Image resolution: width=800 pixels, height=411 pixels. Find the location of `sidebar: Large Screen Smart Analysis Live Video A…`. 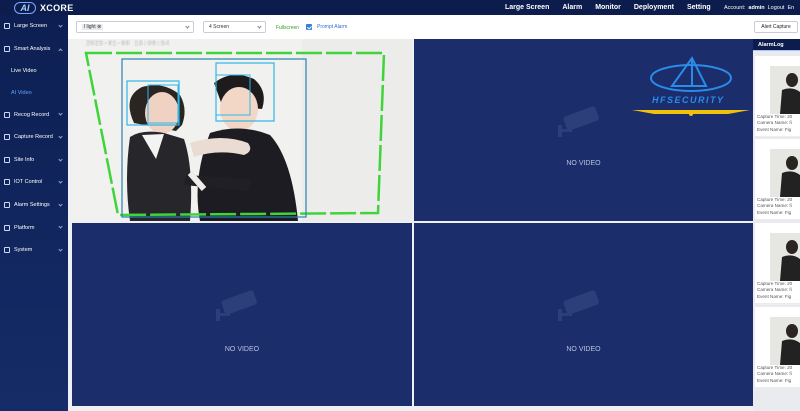

sidebar: Large Screen Smart Analysis Live Video A… is located at coordinates (34, 213).